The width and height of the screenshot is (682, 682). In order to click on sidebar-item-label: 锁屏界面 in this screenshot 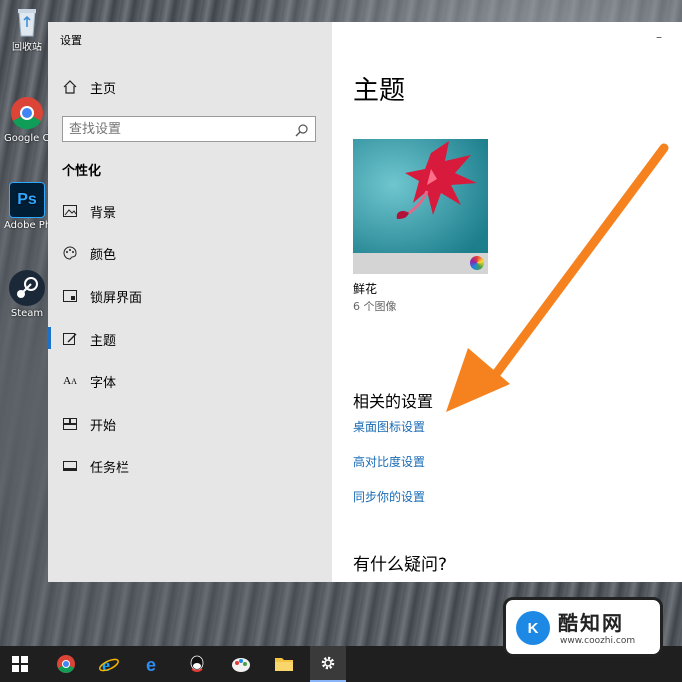, I will do `click(116, 298)`.